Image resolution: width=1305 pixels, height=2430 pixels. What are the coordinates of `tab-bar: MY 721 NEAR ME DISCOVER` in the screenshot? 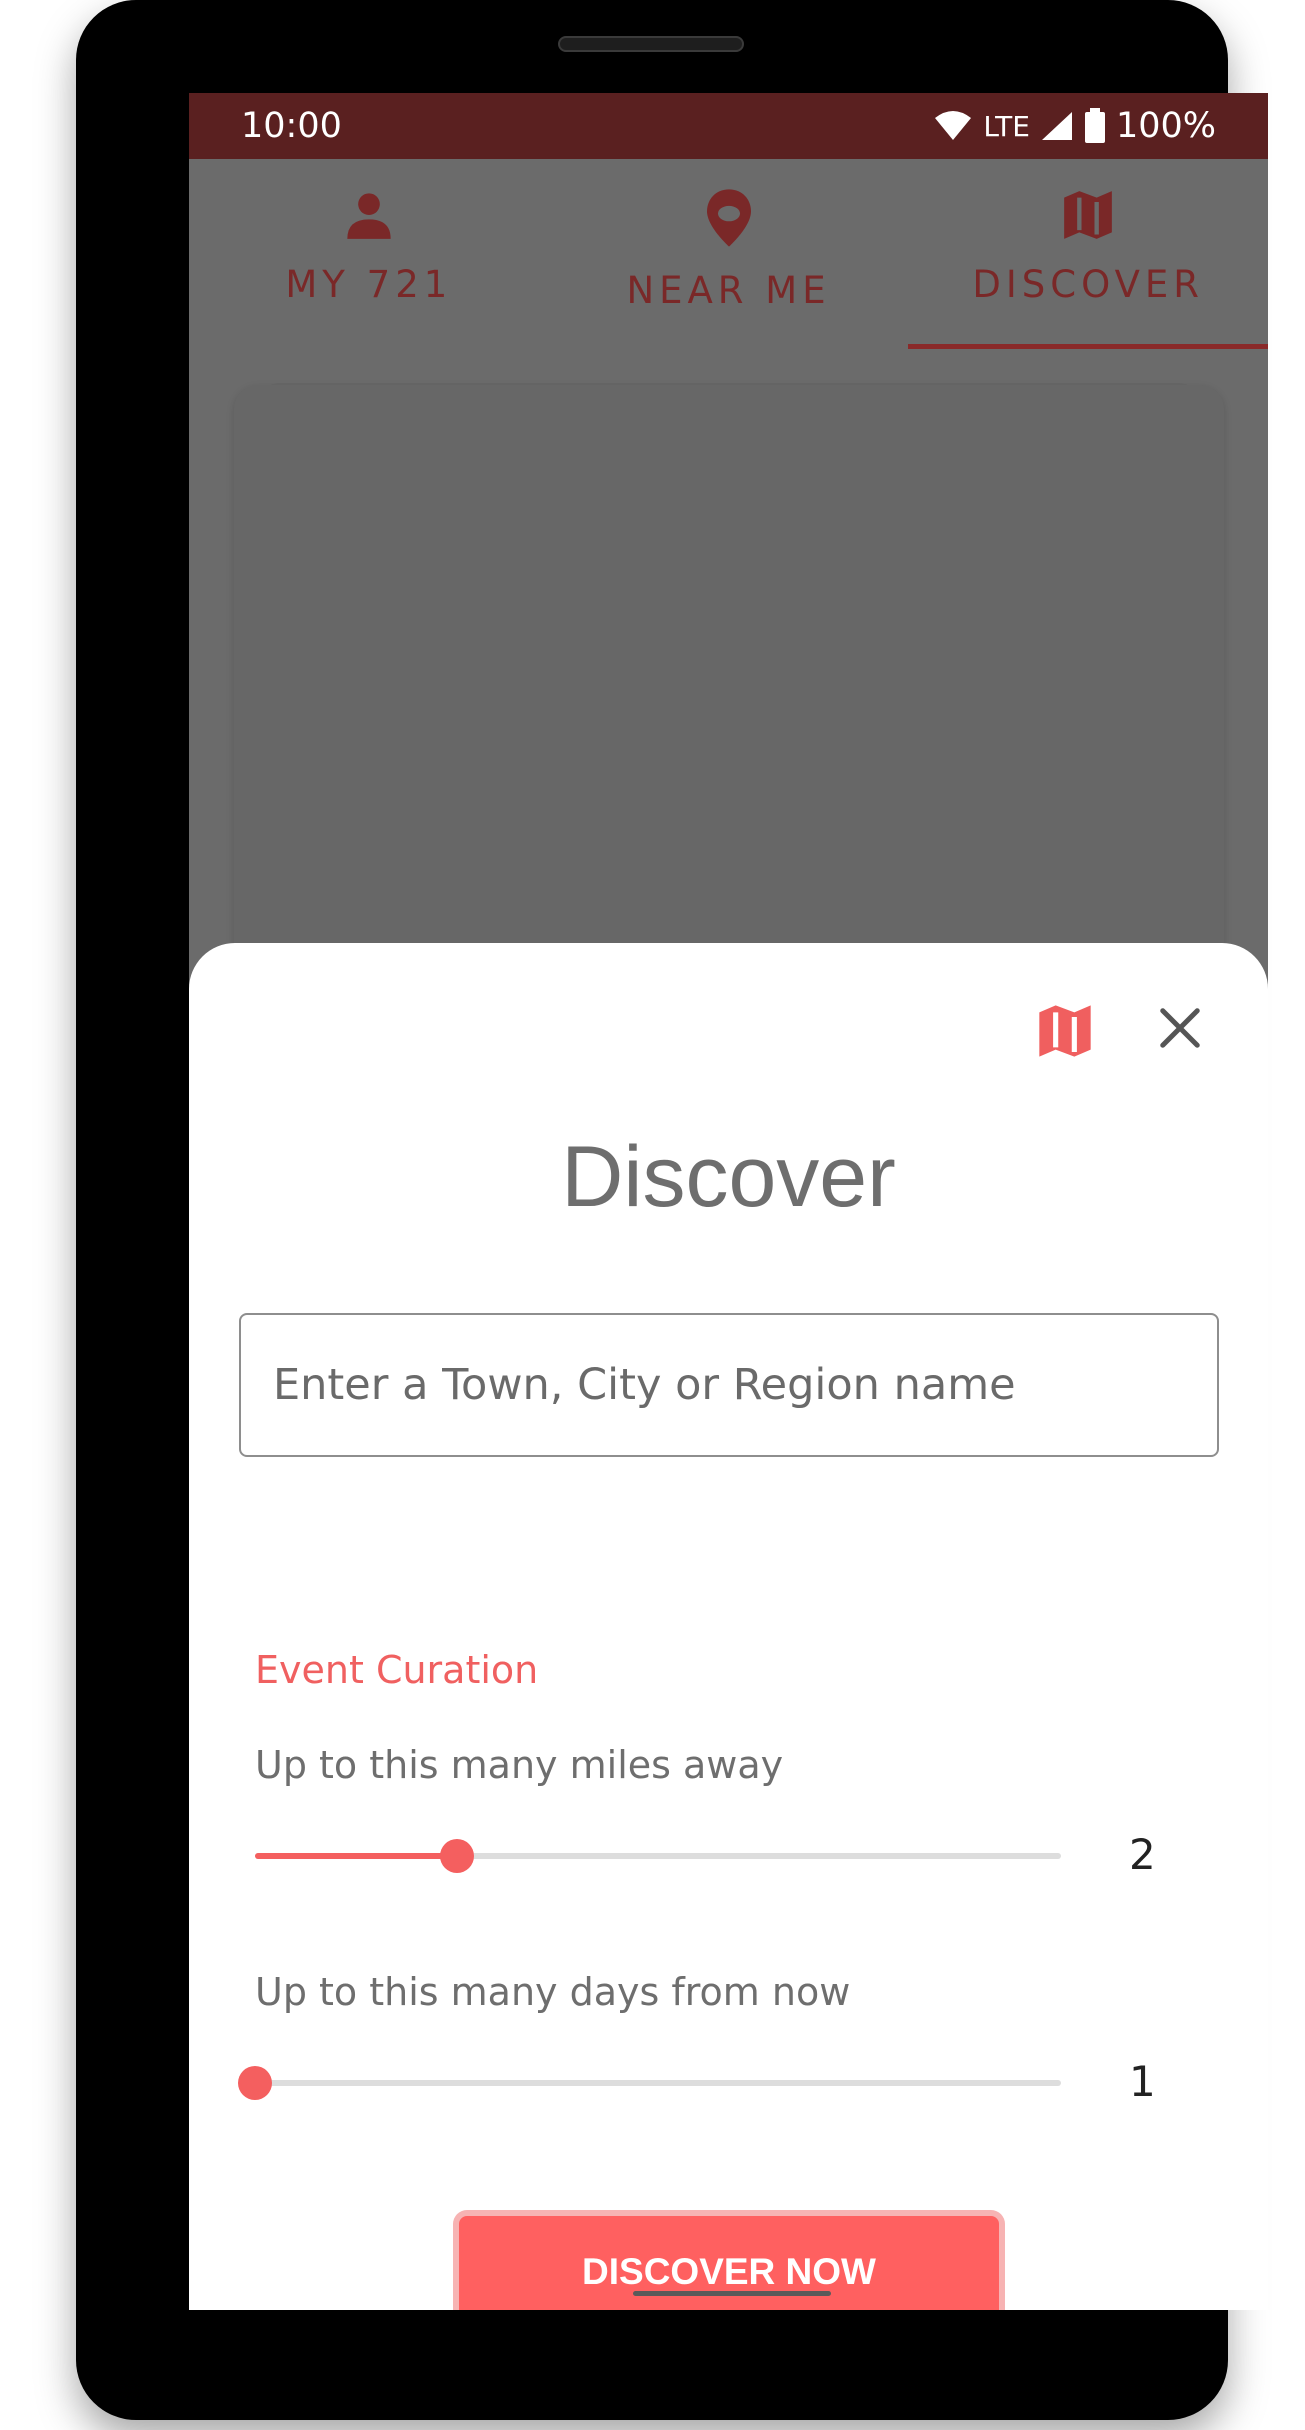 It's located at (728, 255).